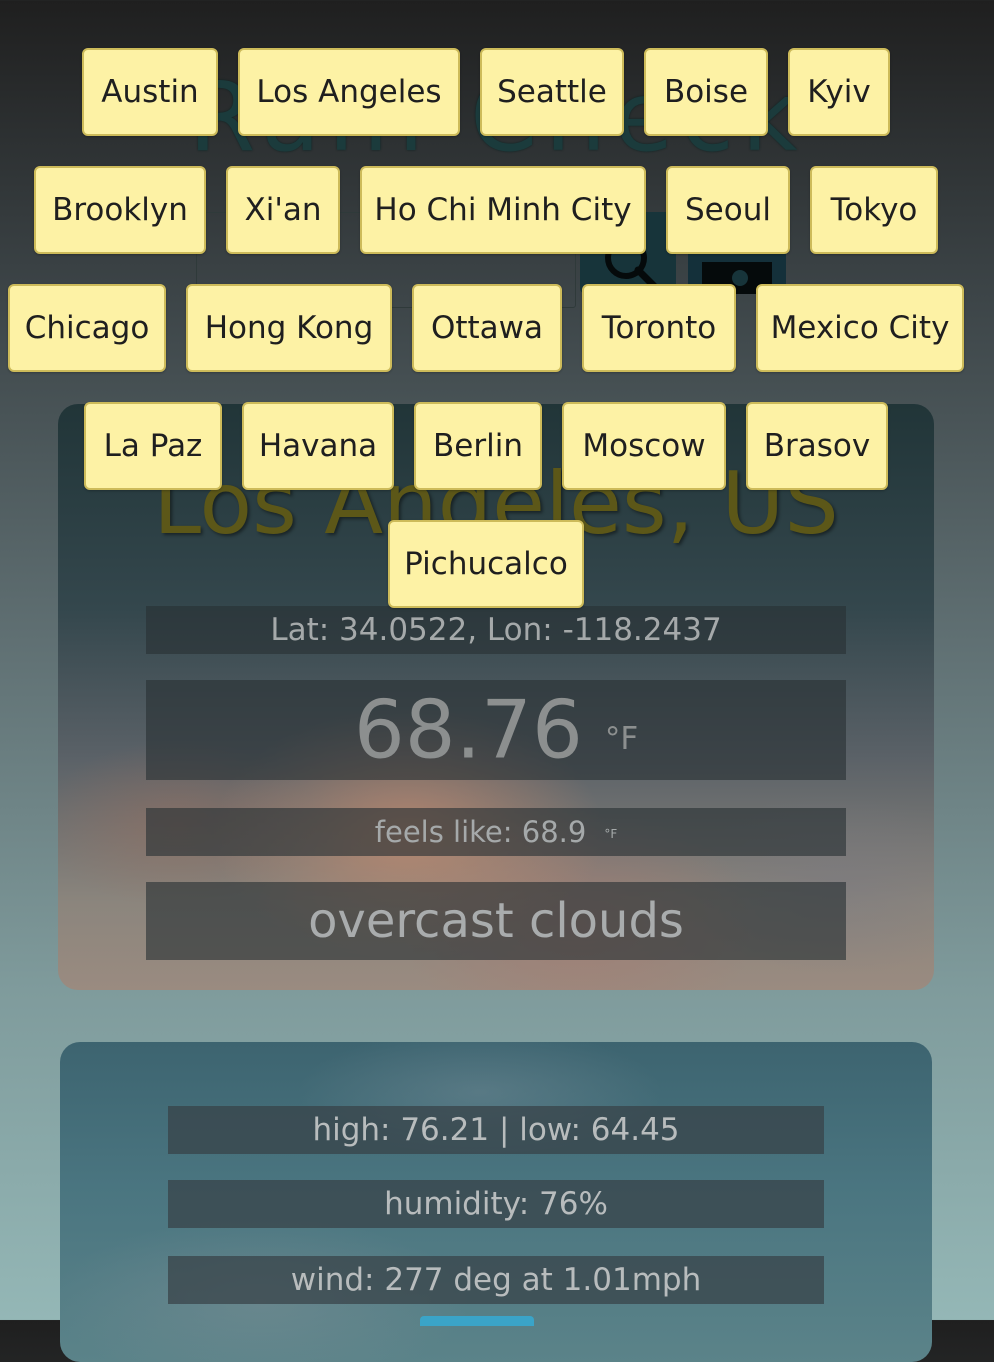 This screenshot has width=994, height=1362. What do you see at coordinates (486, 564) in the screenshot?
I see `city-button-pichucalco: Pichucalco` at bounding box center [486, 564].